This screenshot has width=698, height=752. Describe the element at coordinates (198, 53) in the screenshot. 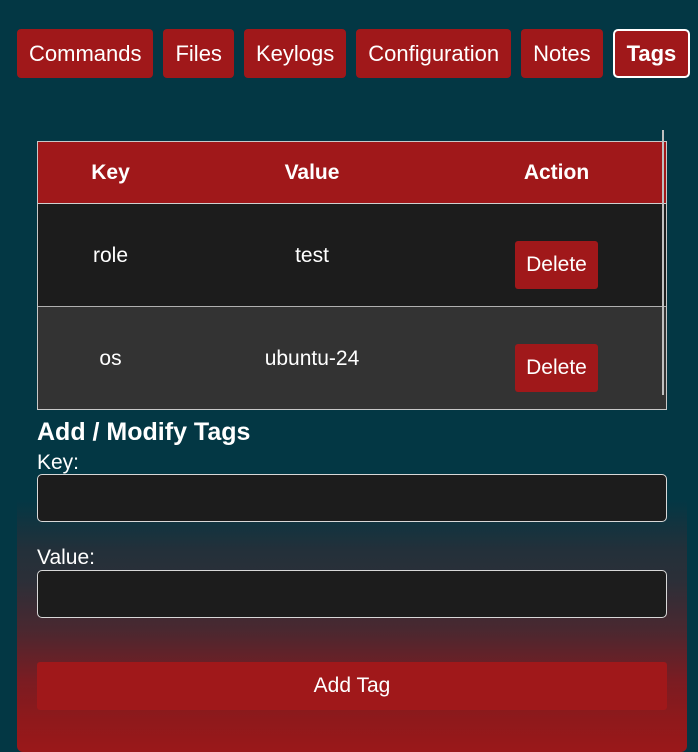

I see `tab-files: Files` at that location.